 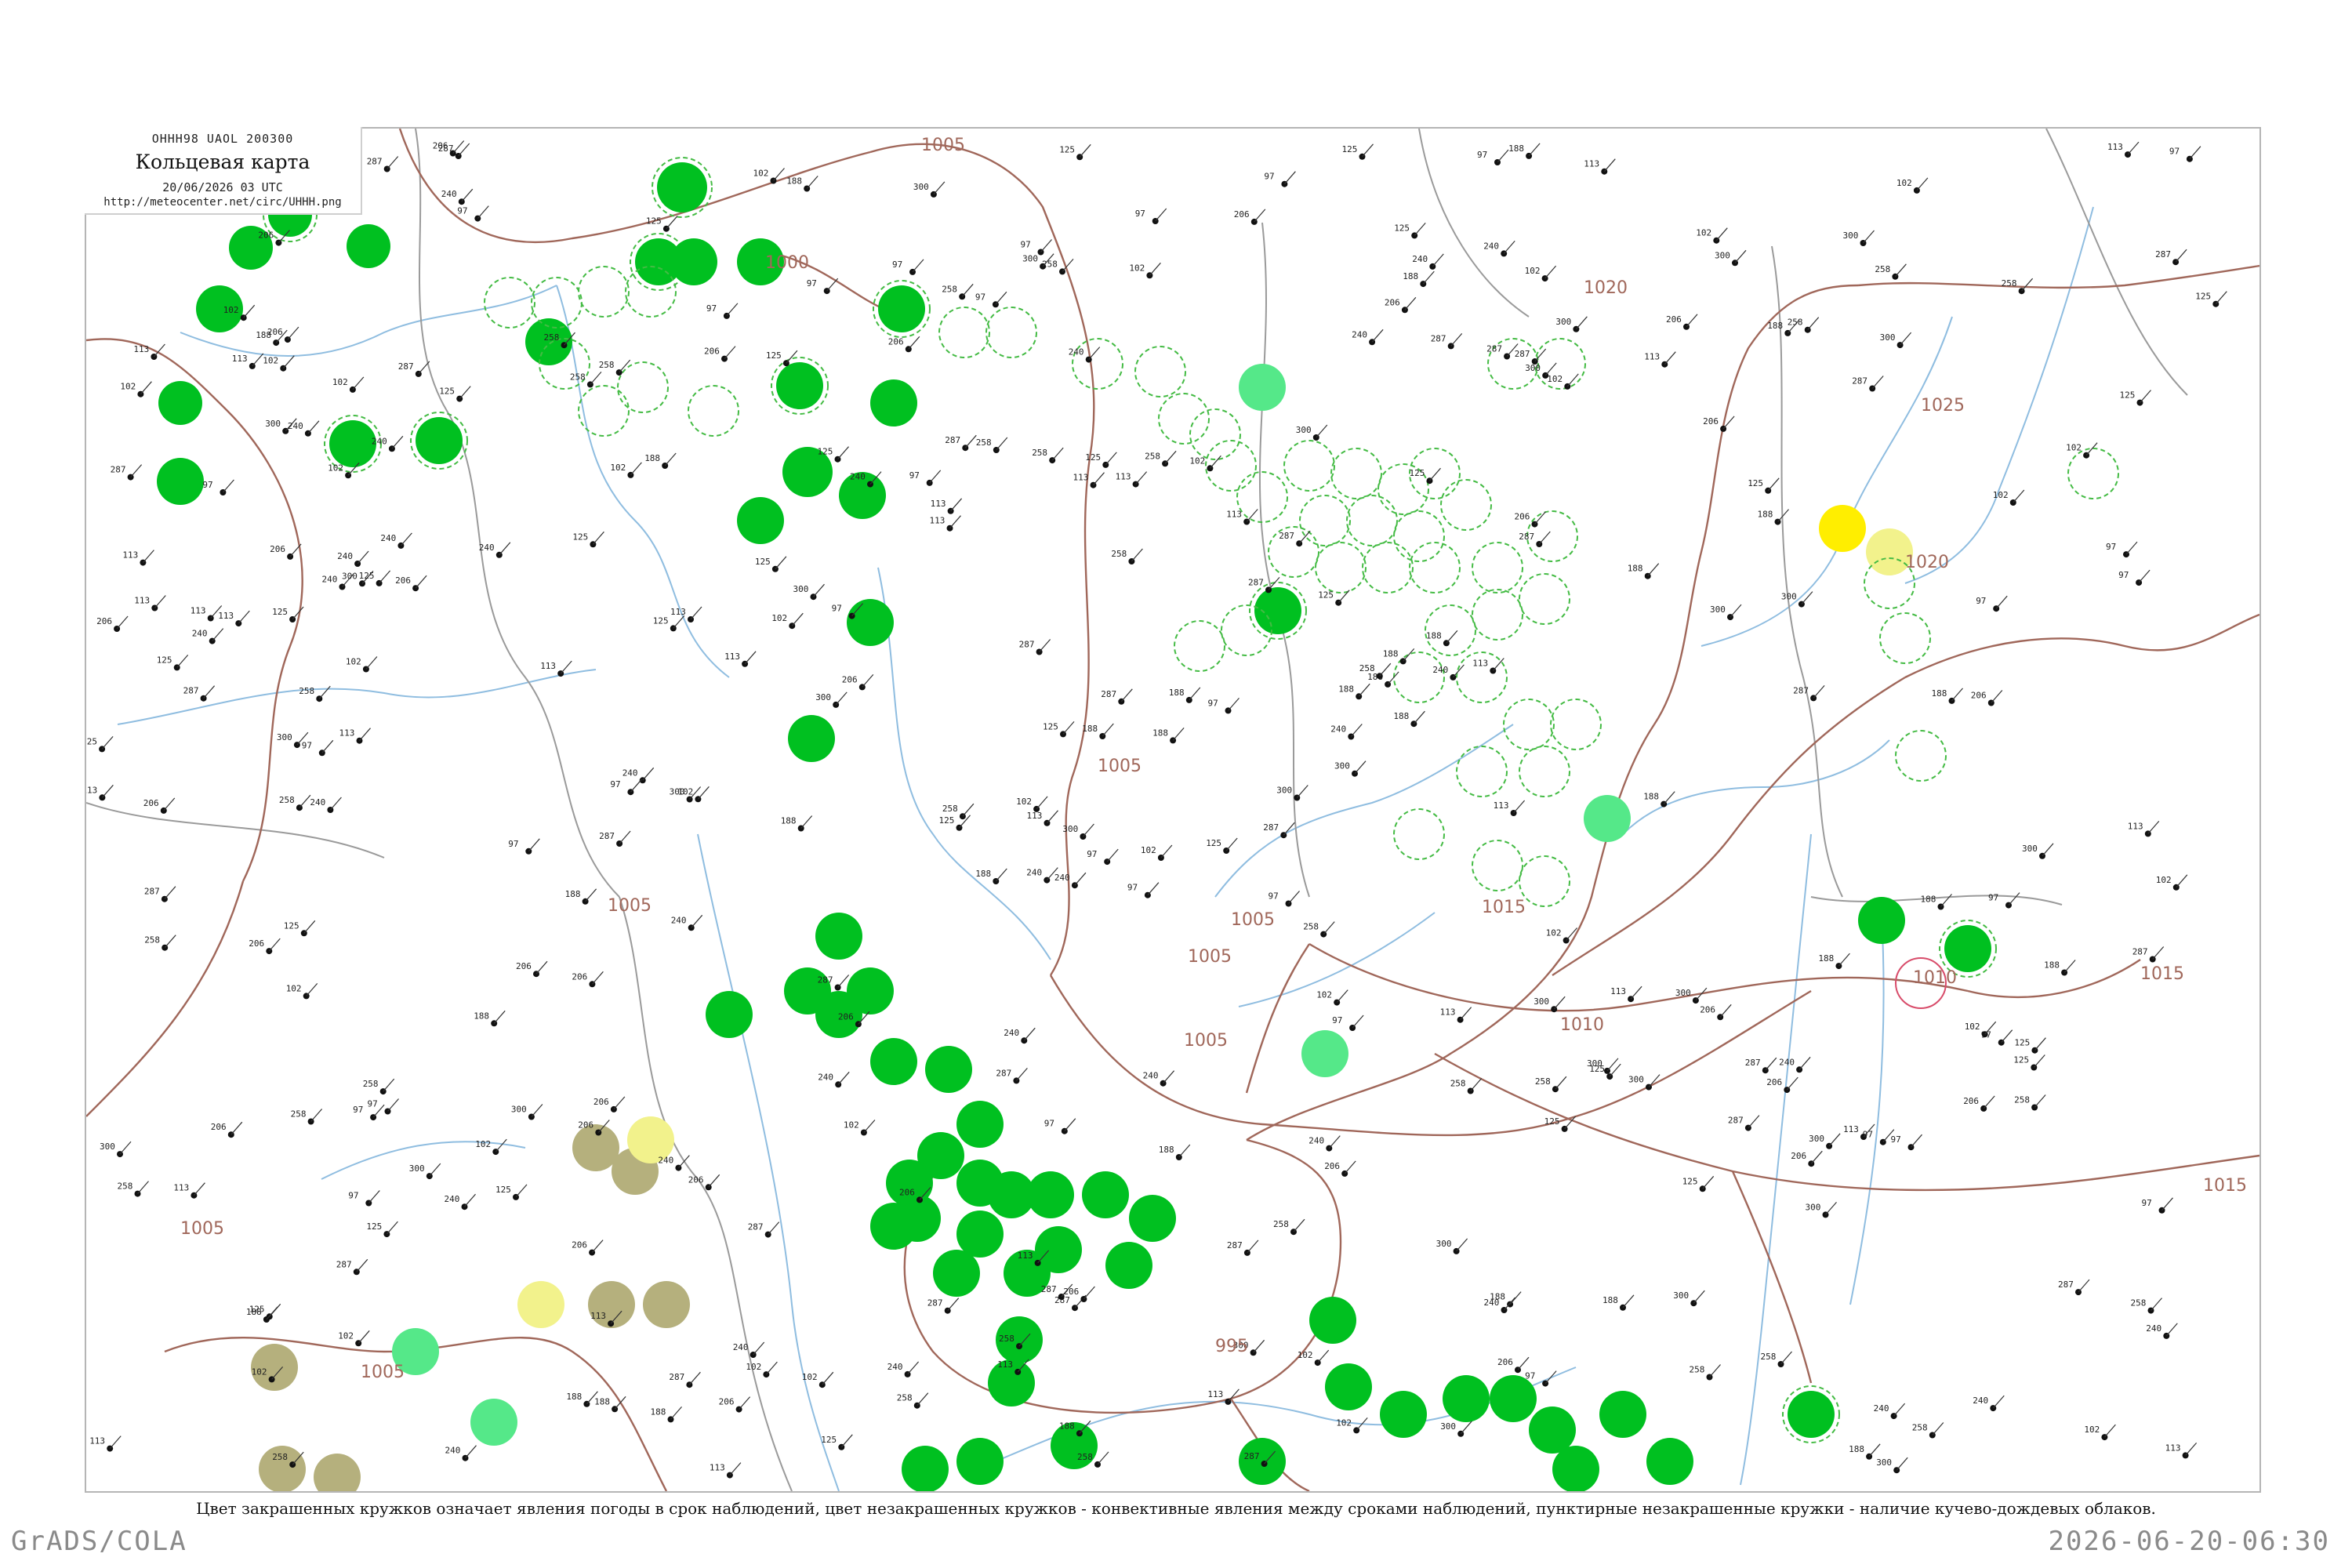 I want to click on map-url: http://meteocenter.net/circ/UHHH.png, so click(x=223, y=202).